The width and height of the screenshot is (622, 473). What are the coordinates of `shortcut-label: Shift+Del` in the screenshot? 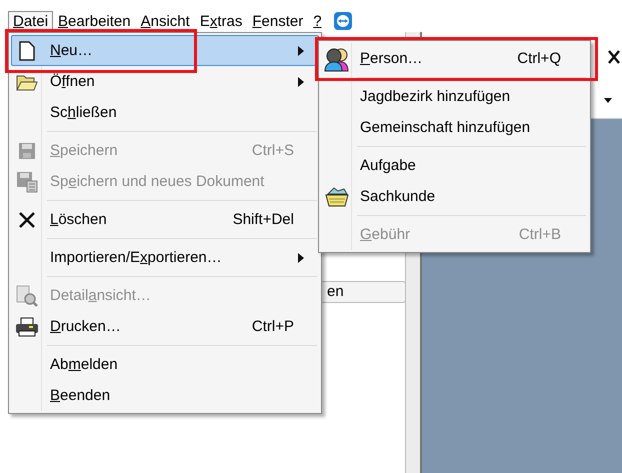 It's located at (263, 219).